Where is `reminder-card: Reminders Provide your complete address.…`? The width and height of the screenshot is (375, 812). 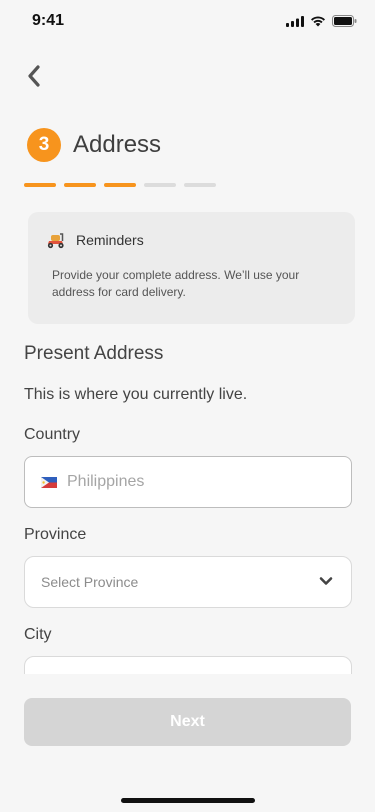
reminder-card: Reminders Provide your complete address.… is located at coordinates (191, 268).